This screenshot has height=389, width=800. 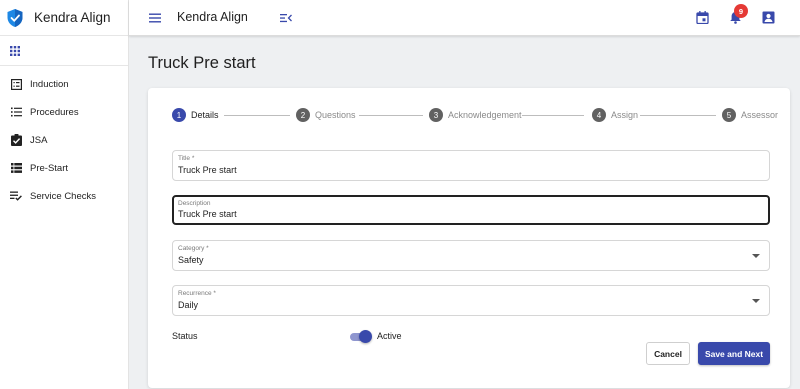 I want to click on status-toggle-label: Active, so click(x=389, y=336).